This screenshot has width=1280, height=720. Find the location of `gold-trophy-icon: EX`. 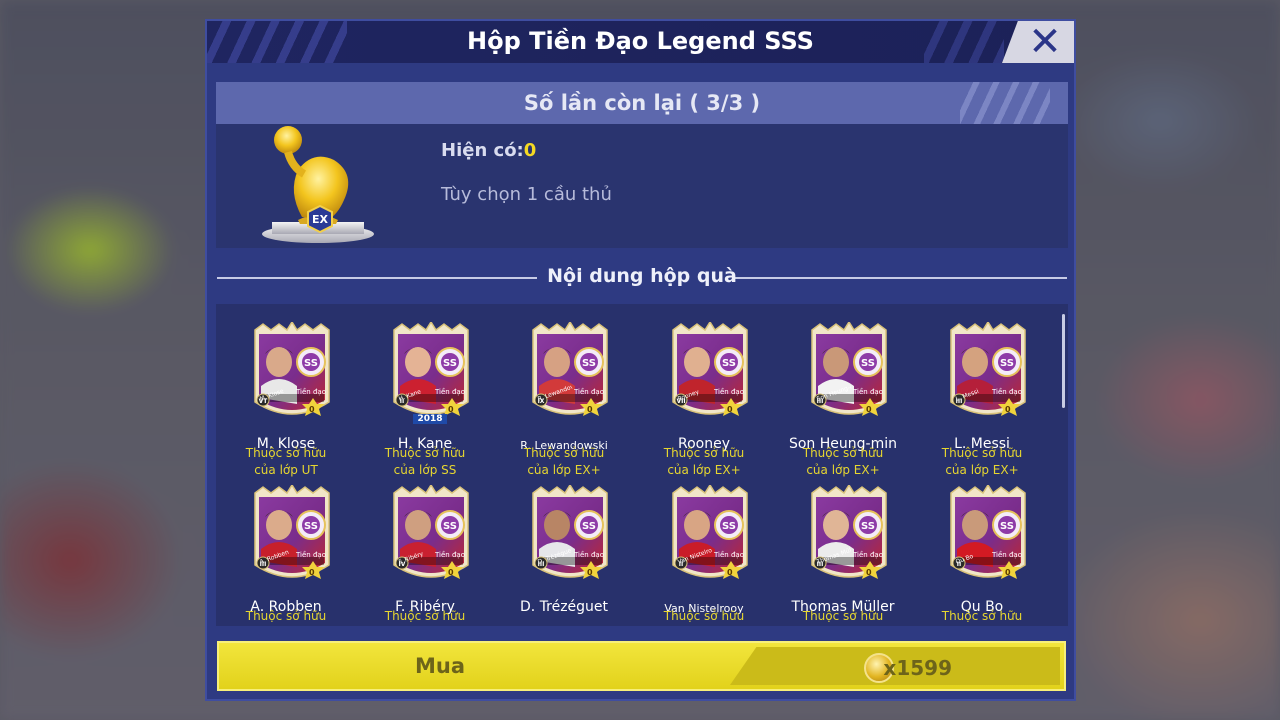

gold-trophy-icon: EX is located at coordinates (318, 184).